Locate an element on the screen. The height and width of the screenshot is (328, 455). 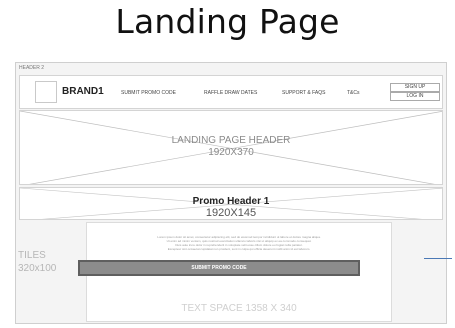
frame-label: HEADER 2 is located at coordinates (32, 68).